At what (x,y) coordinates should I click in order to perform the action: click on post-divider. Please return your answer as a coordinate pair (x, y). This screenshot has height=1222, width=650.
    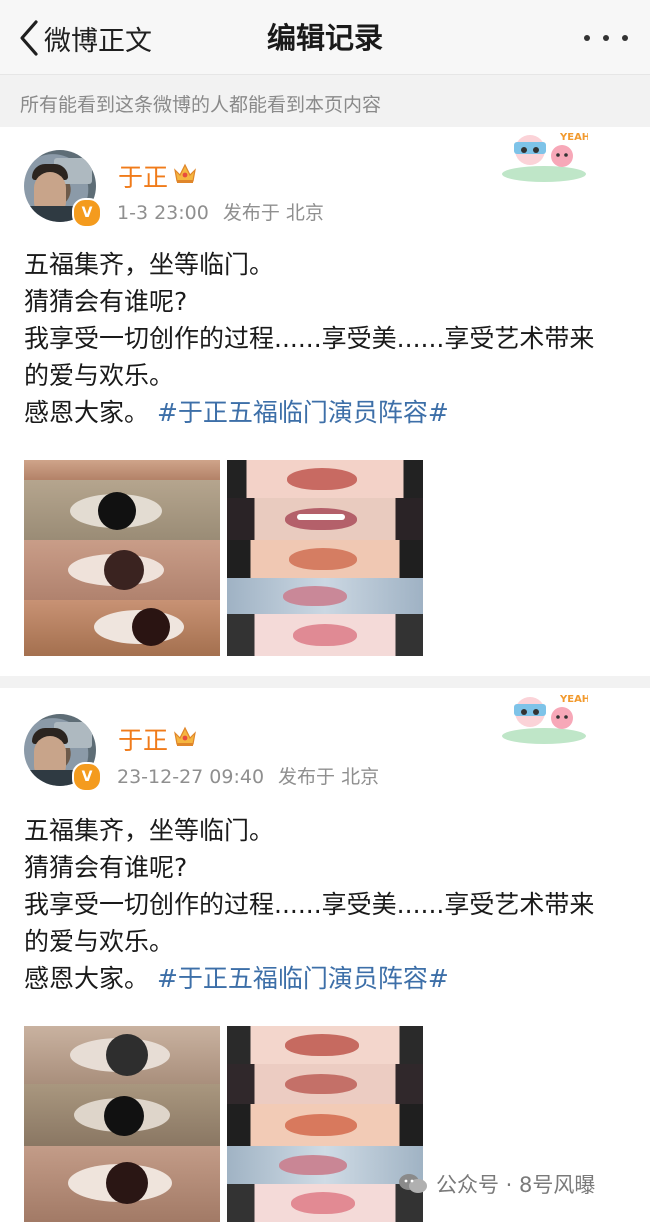
    Looking at the image, I should click on (325, 682).